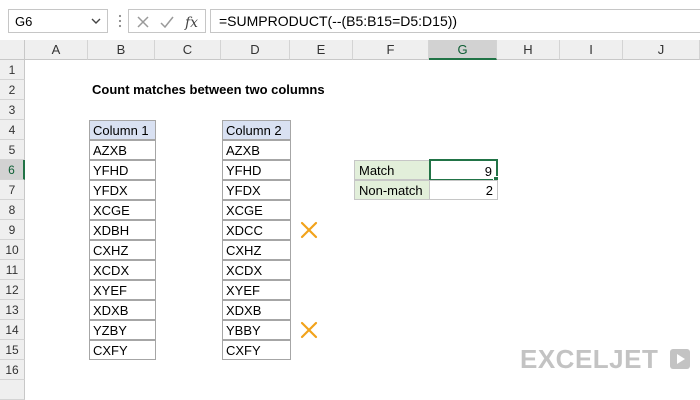 This screenshot has width=700, height=400. What do you see at coordinates (12, 110) in the screenshot?
I see `row-header-3: 3` at bounding box center [12, 110].